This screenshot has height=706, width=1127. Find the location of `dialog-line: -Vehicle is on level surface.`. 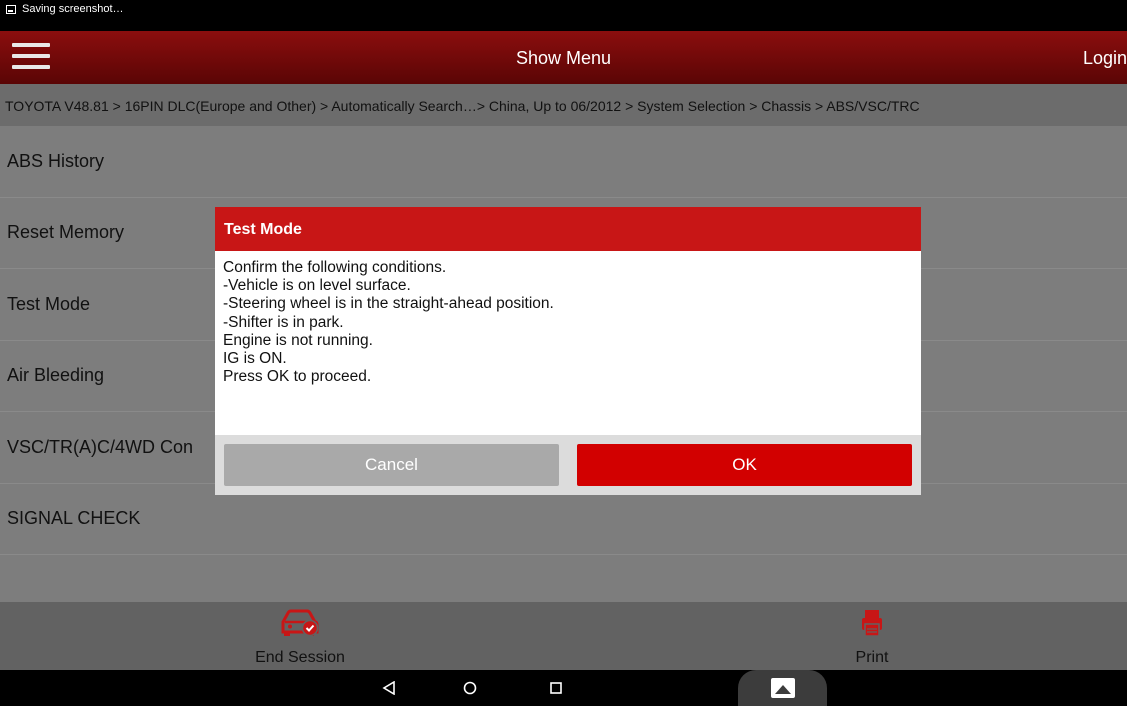

dialog-line: -Vehicle is on level surface. is located at coordinates (317, 286).